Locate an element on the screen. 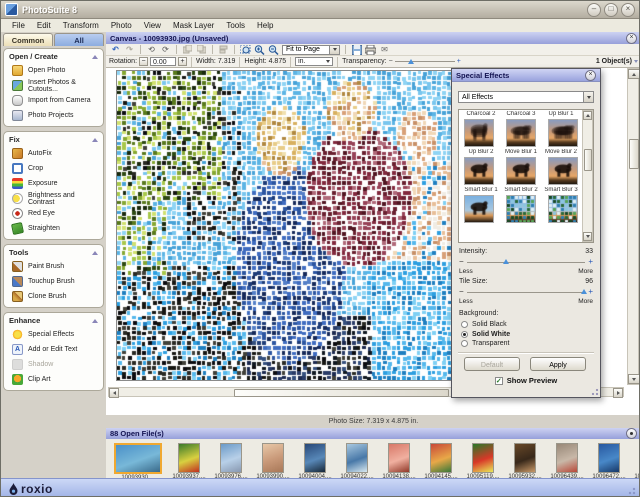  sidebar-item-brightness-and-contrast: Brightness and Contrast is located at coordinates (53, 198).